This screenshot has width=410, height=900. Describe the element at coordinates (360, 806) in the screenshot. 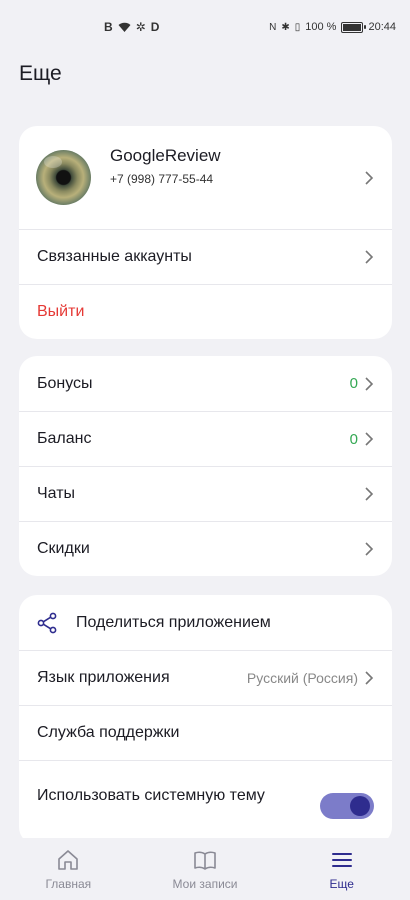

I see `toggle-knob` at that location.